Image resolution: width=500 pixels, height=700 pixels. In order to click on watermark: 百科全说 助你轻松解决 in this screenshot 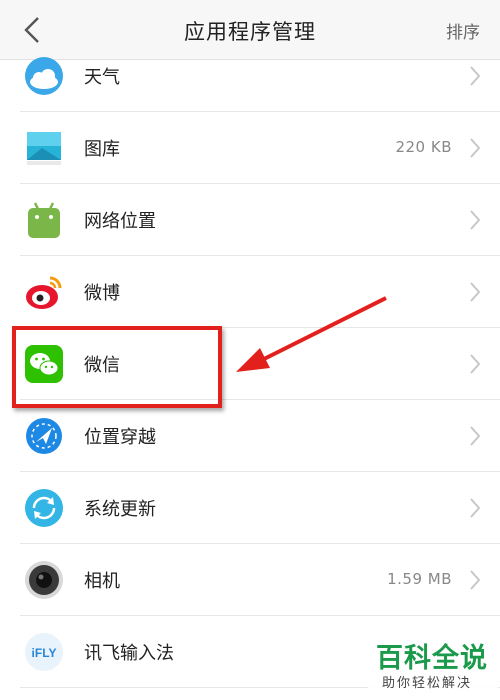, I will do `click(433, 665)`.